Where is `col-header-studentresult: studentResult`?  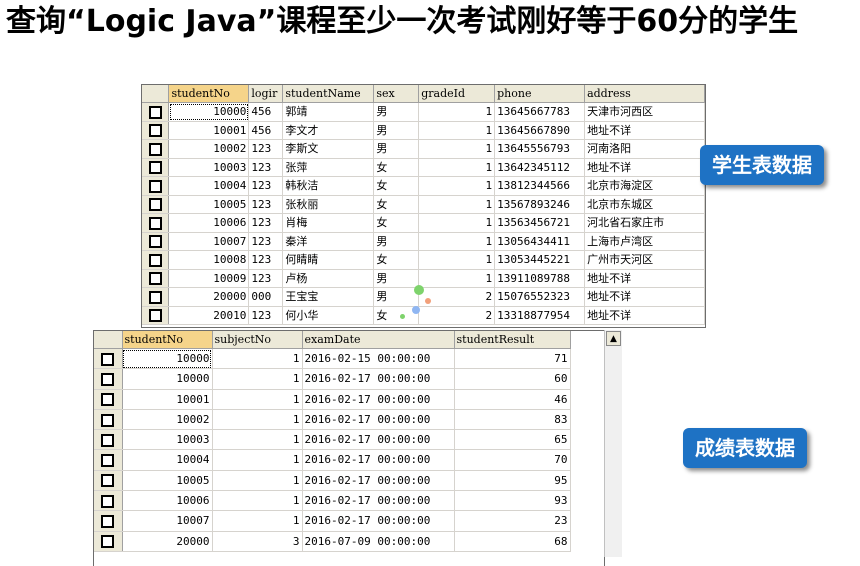 col-header-studentresult: studentResult is located at coordinates (512, 340).